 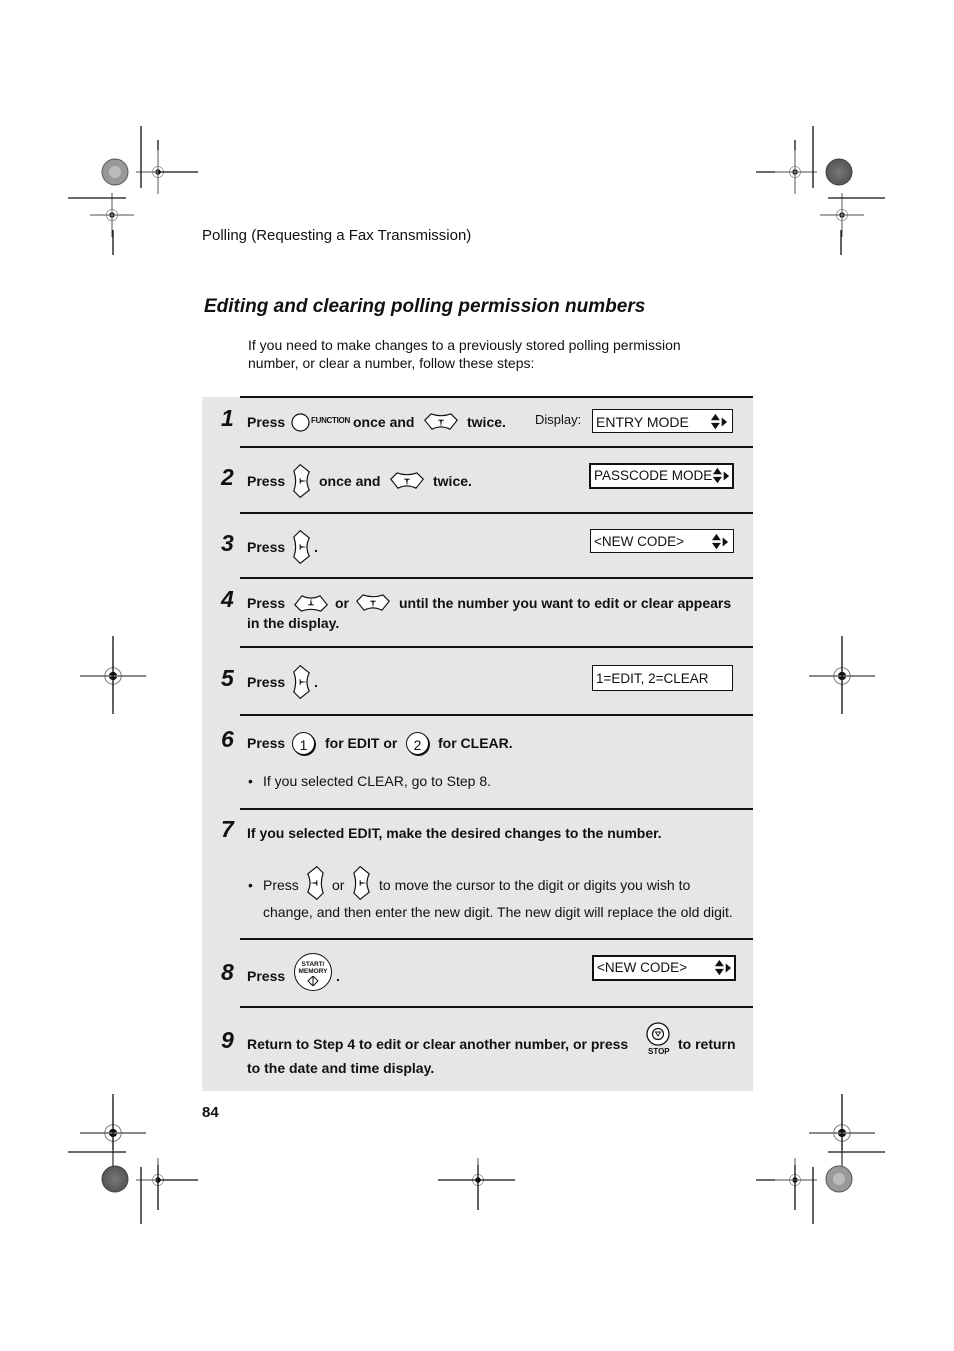 I want to click on bullet-text: Press, so click(x=281, y=885).